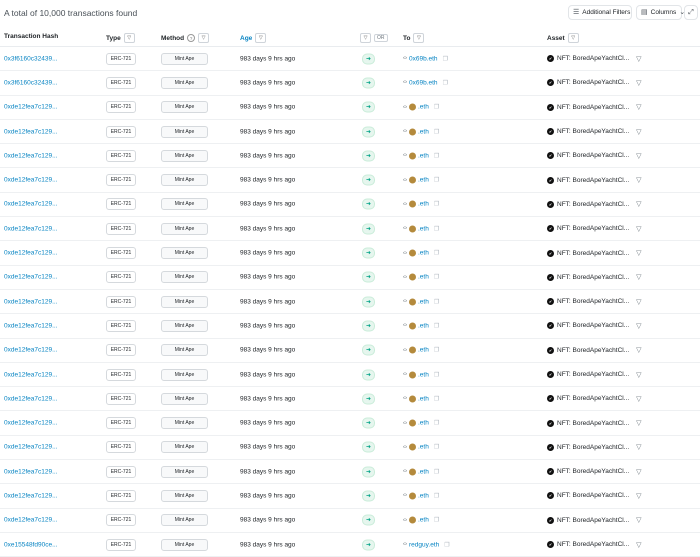 The image size is (700, 557). Describe the element at coordinates (691, 12) in the screenshot. I see `expand-button: ⤢` at that location.